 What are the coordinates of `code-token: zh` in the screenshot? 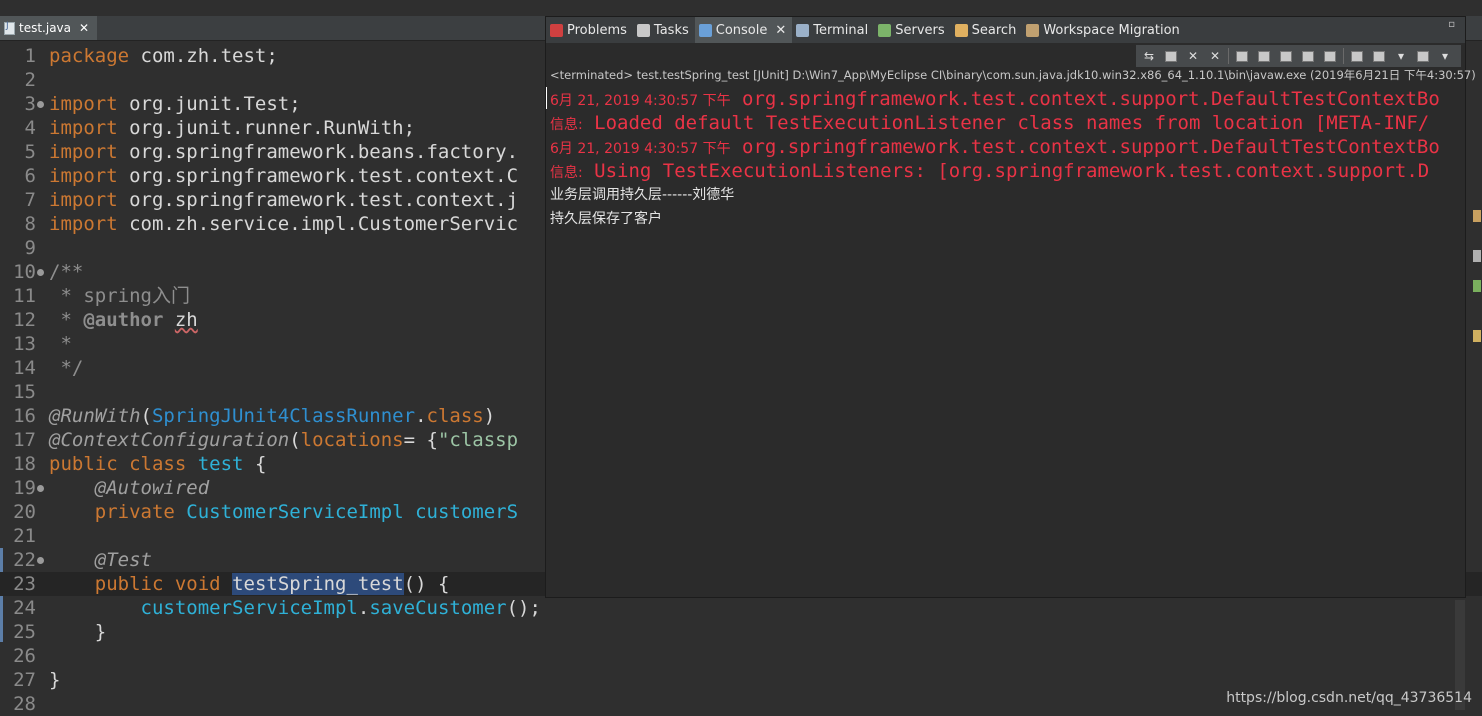 It's located at (186, 320).